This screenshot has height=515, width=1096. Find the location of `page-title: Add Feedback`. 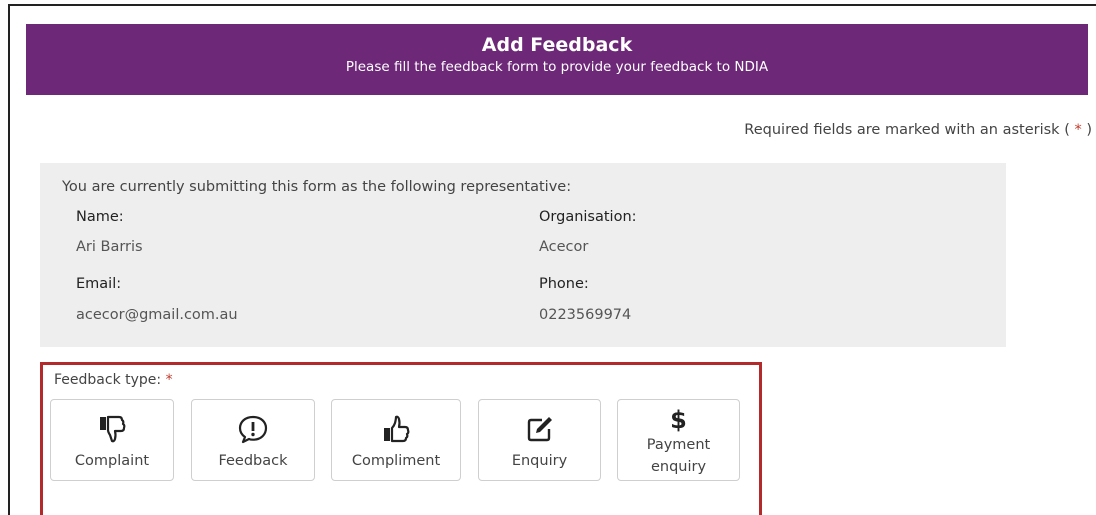

page-title: Add Feedback is located at coordinates (557, 45).